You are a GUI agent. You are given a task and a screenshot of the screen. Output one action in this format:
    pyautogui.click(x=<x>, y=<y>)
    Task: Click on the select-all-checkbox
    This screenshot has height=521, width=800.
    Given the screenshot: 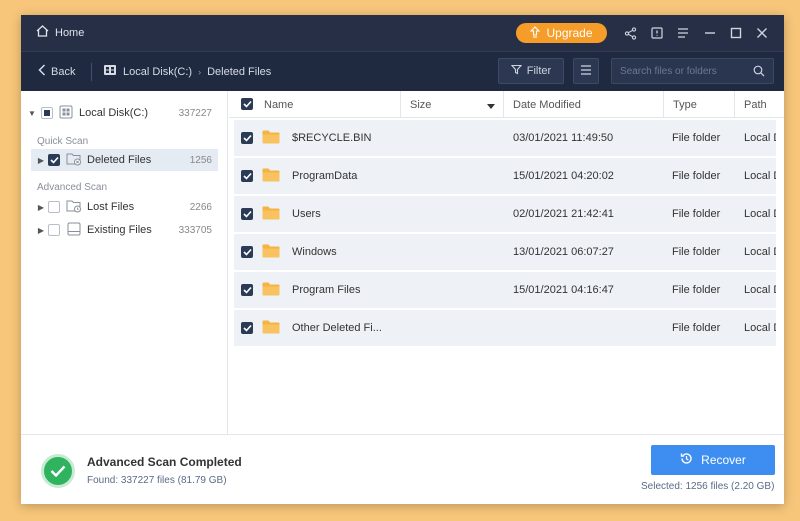 What is the action you would take?
    pyautogui.click(x=247, y=104)
    